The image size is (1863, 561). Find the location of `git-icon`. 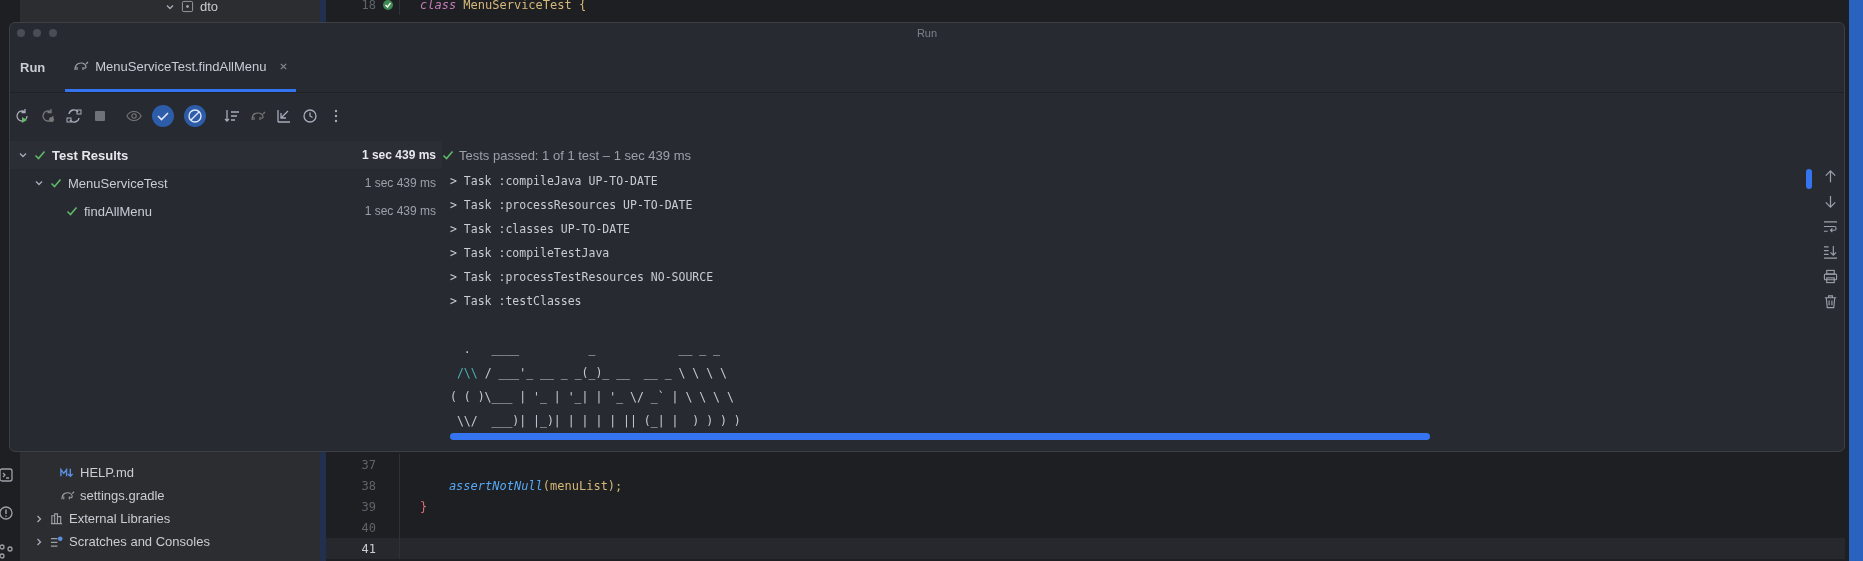

git-icon is located at coordinates (7, 551).